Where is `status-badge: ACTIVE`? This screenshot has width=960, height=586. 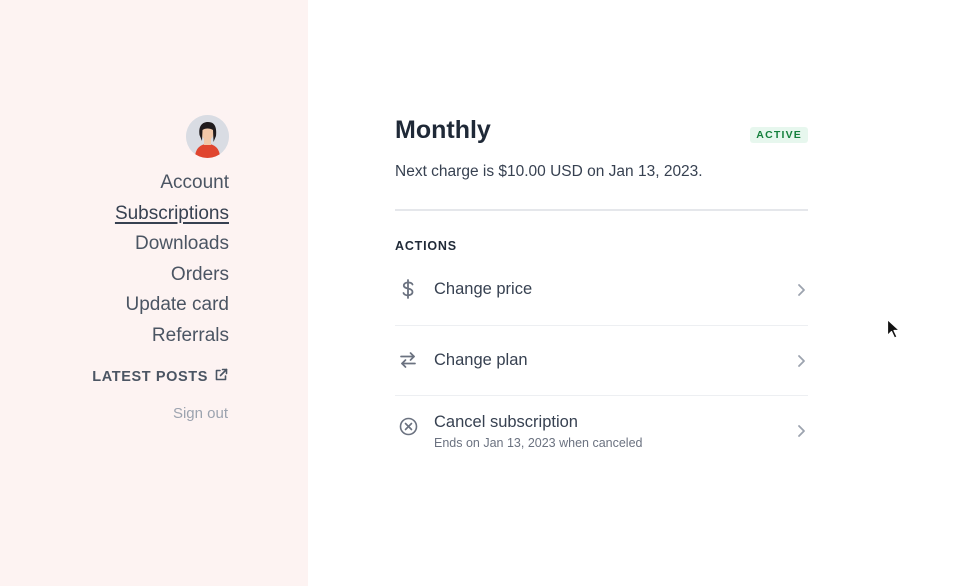
status-badge: ACTIVE is located at coordinates (779, 135).